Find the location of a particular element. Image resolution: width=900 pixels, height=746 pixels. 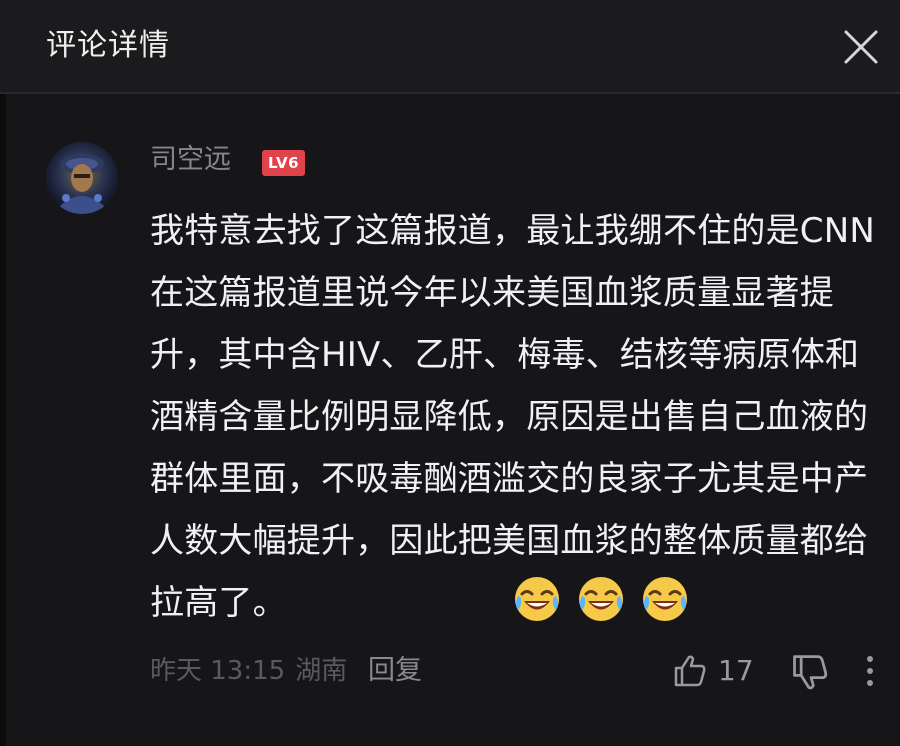

emoji-row is located at coordinates (601, 600).